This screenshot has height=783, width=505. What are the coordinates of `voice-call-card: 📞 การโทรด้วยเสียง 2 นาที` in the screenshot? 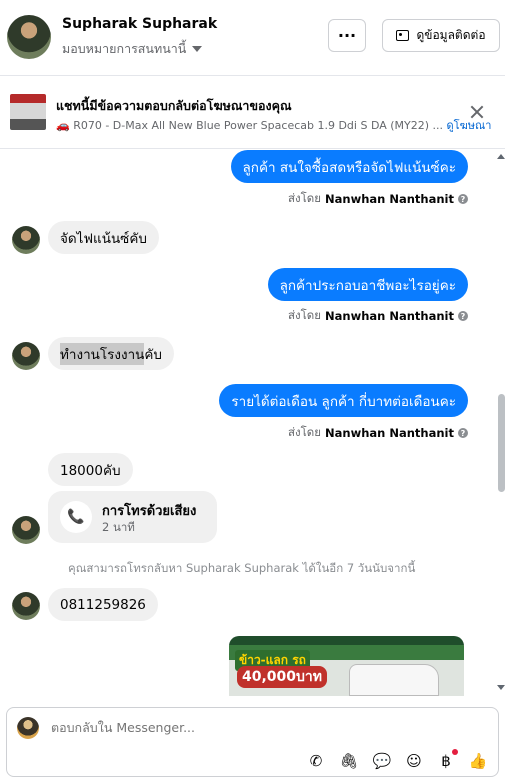 It's located at (132, 517).